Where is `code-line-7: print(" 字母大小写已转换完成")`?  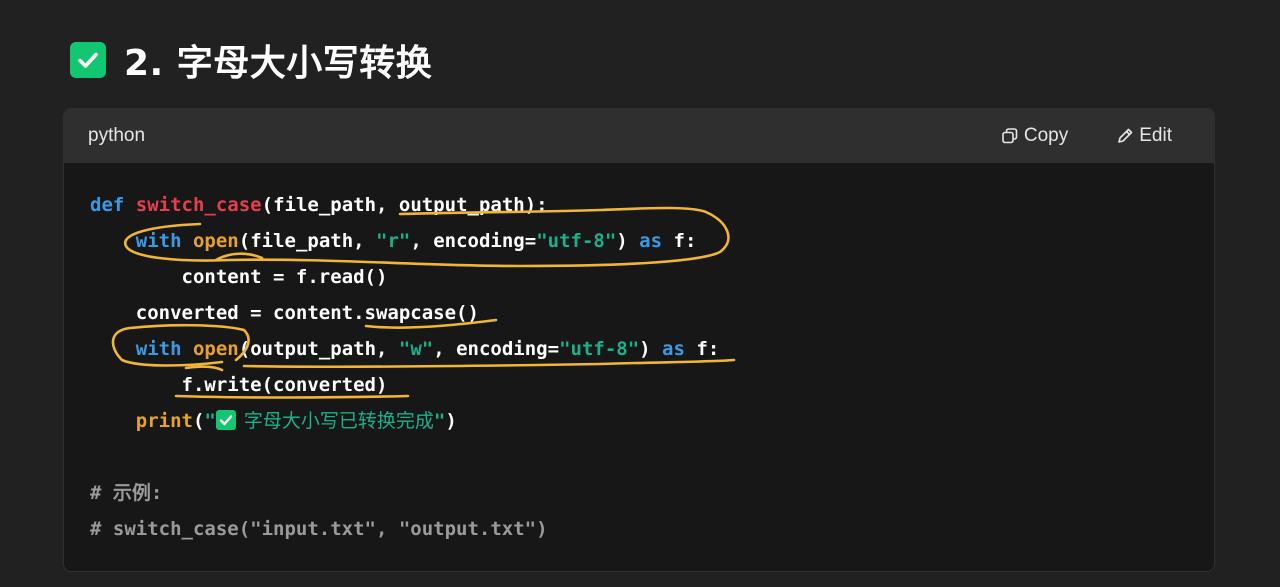
code-line-7: print(" 字母大小写已转换完成") is located at coordinates (273, 421).